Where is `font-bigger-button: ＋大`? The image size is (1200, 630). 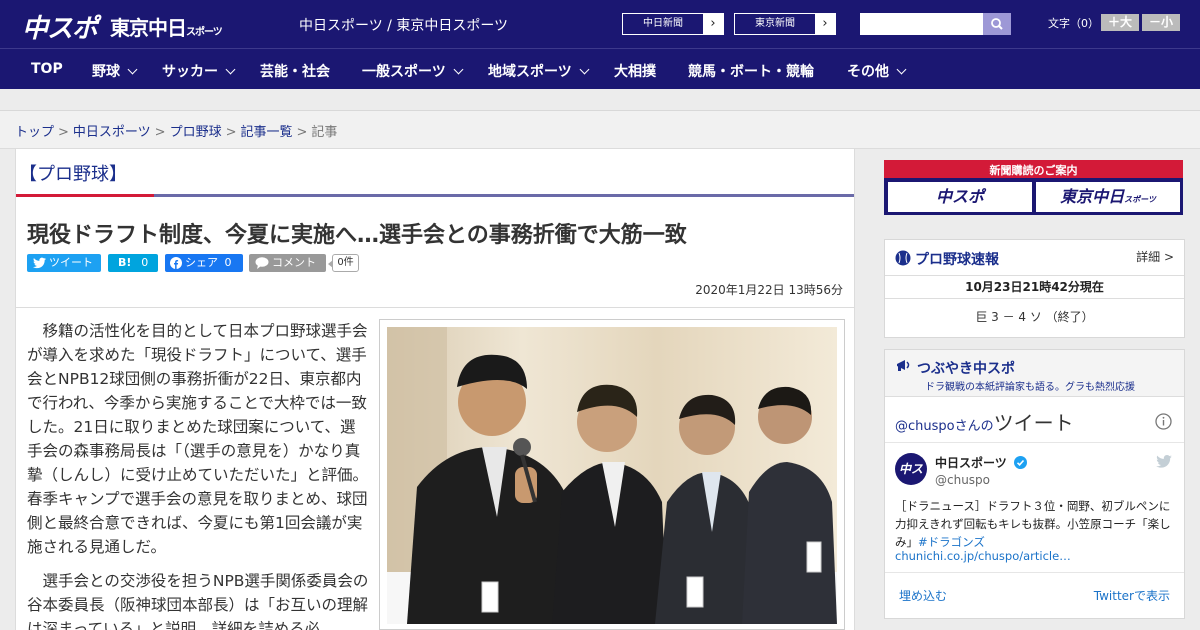 font-bigger-button: ＋大 is located at coordinates (1120, 22).